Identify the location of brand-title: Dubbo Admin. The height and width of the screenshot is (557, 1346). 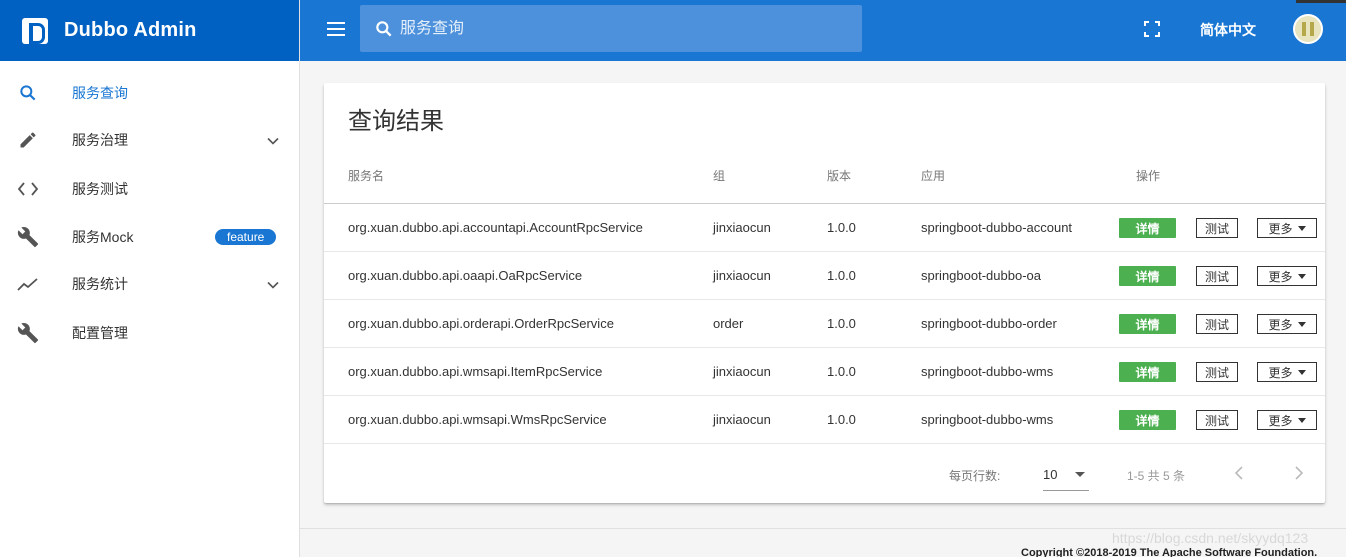
(130, 30).